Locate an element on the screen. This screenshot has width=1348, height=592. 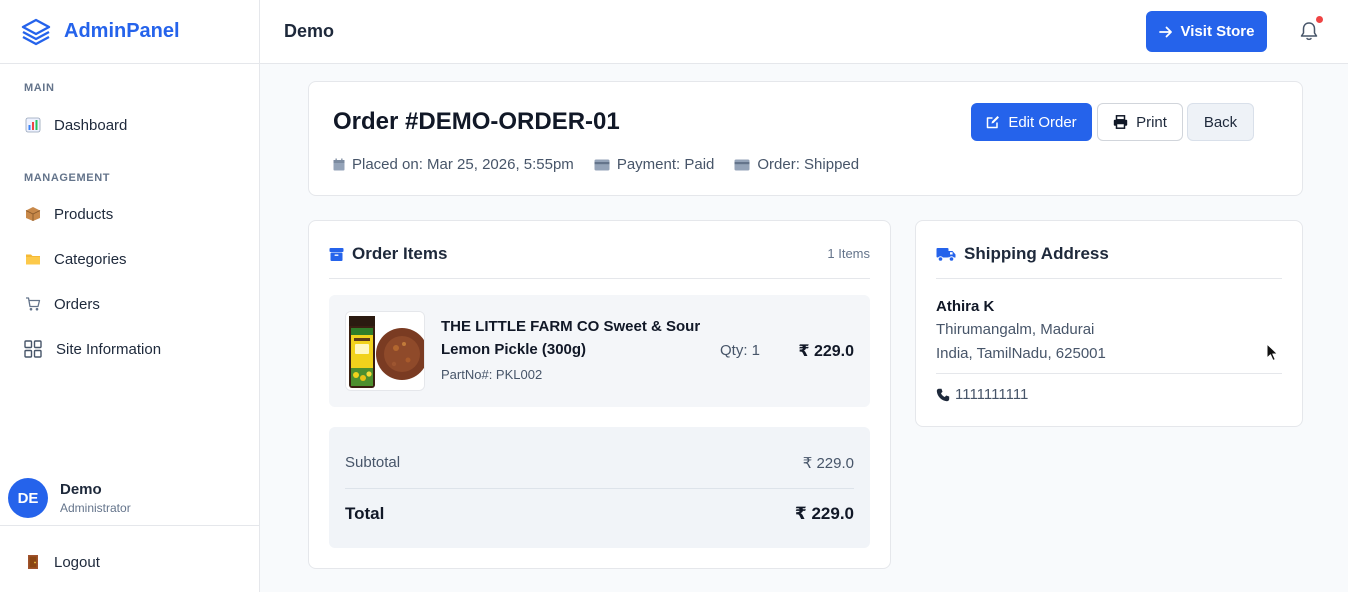
avatar: DE is located at coordinates (28, 498).